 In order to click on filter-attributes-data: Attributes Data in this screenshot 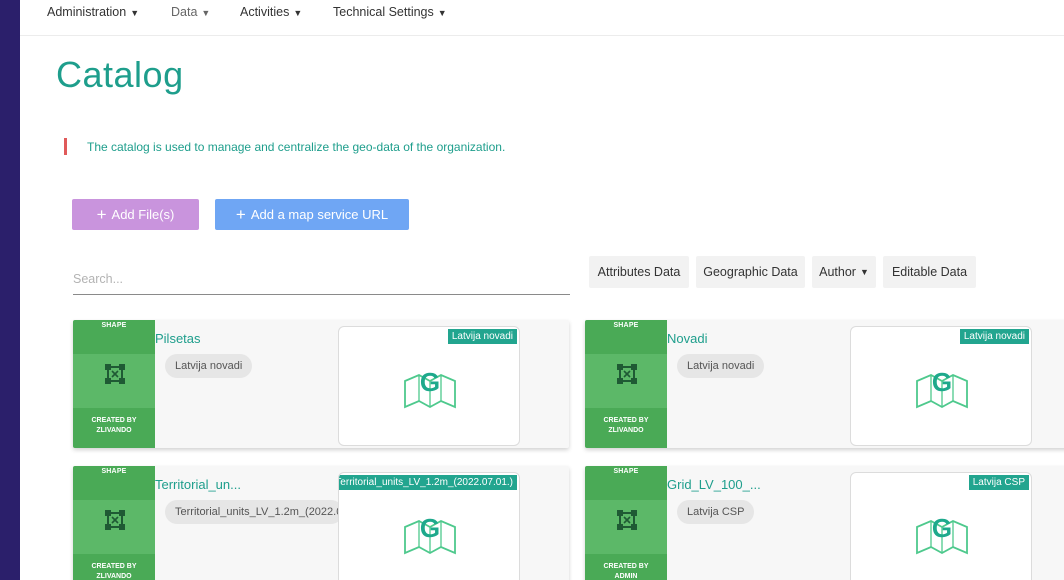, I will do `click(639, 272)`.